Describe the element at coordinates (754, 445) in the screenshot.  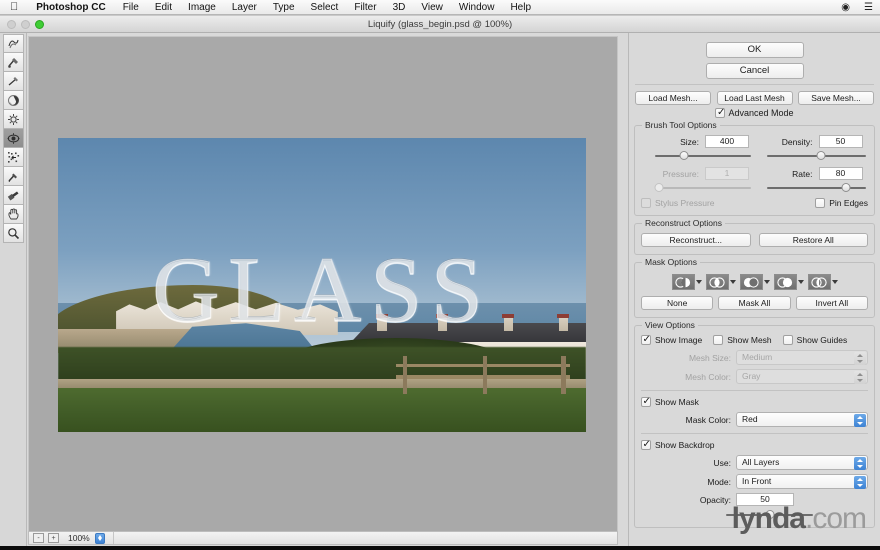
I see `show-backdrop-row: Show Backdrop` at that location.